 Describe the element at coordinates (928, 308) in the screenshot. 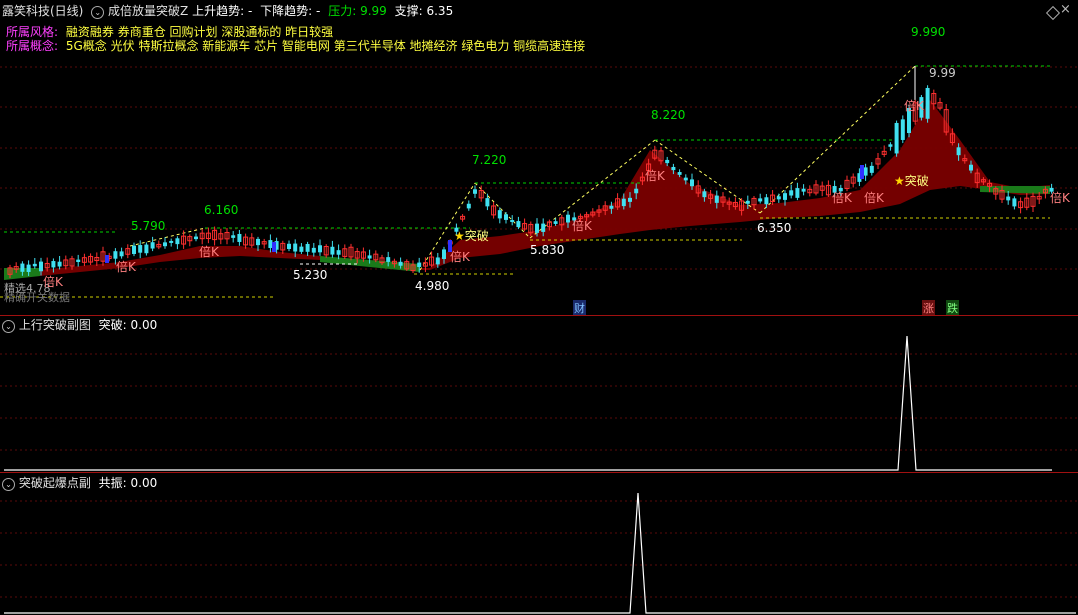

I see `rise-event-badge: 涨` at that location.